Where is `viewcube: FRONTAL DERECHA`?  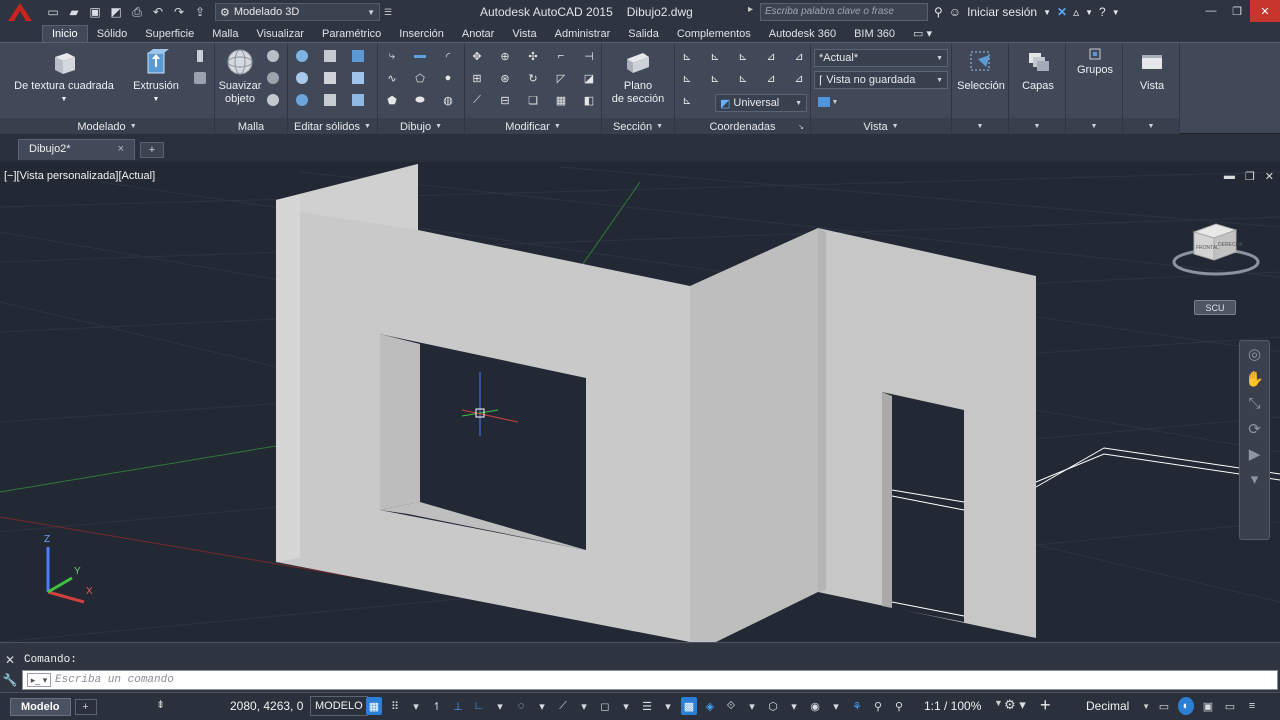
viewcube: FRONTAL DERECHA is located at coordinates (1216, 250).